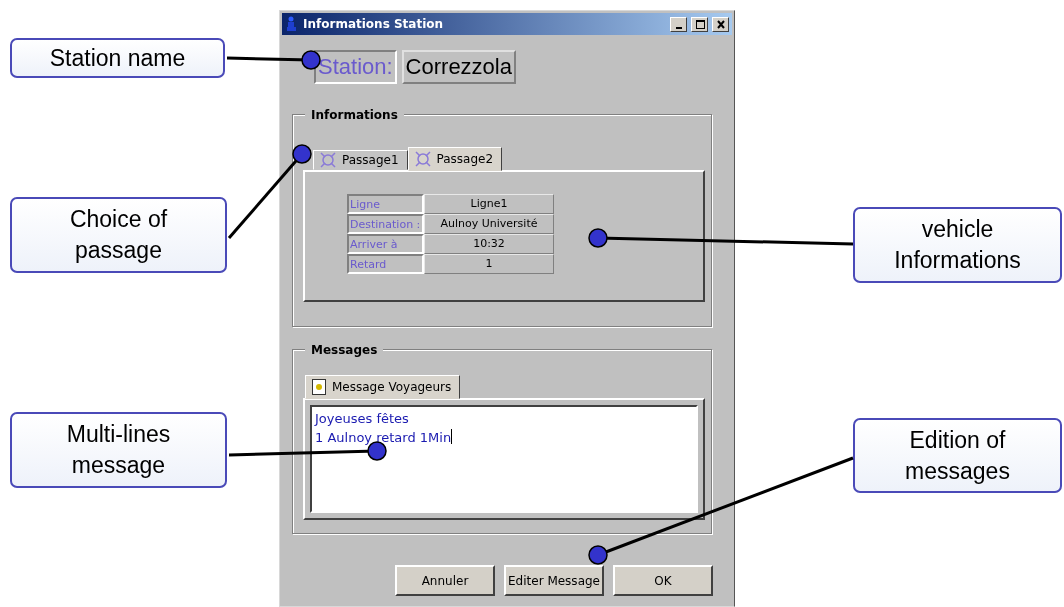 The height and width of the screenshot is (607, 1064). I want to click on window-title: Informations Station, so click(374, 24).